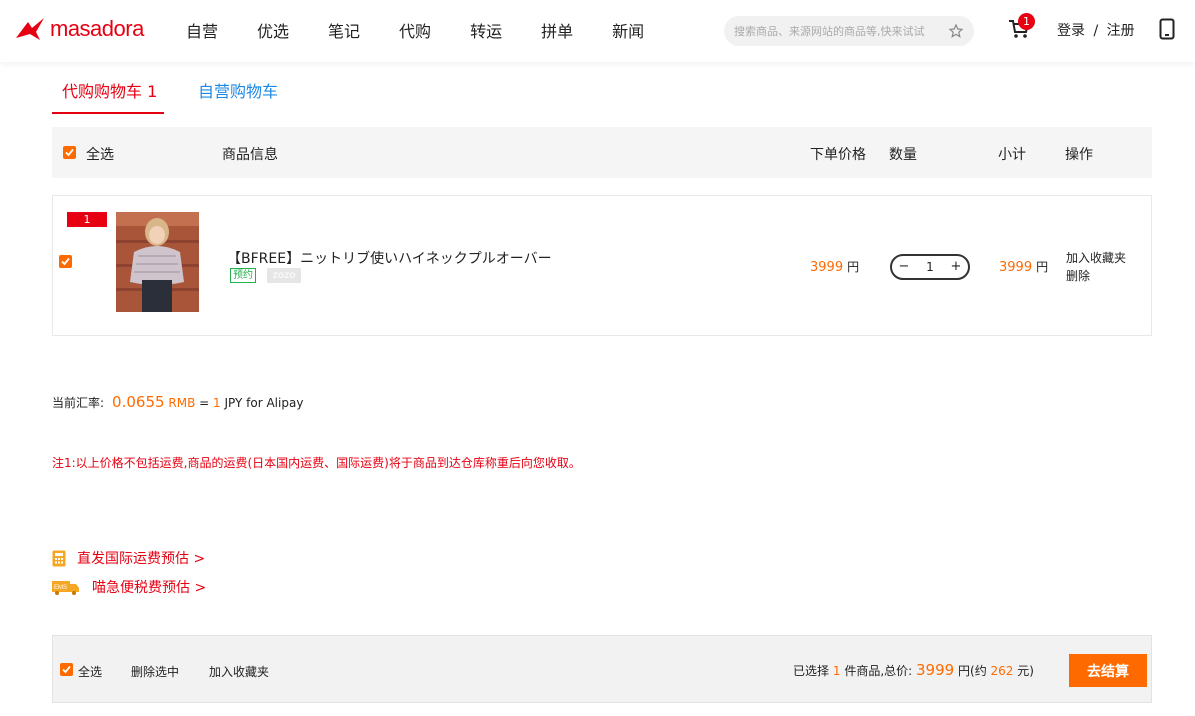 The height and width of the screenshot is (716, 1195). Describe the element at coordinates (1042, 267) in the screenshot. I see `subtotal-unit: 円` at that location.